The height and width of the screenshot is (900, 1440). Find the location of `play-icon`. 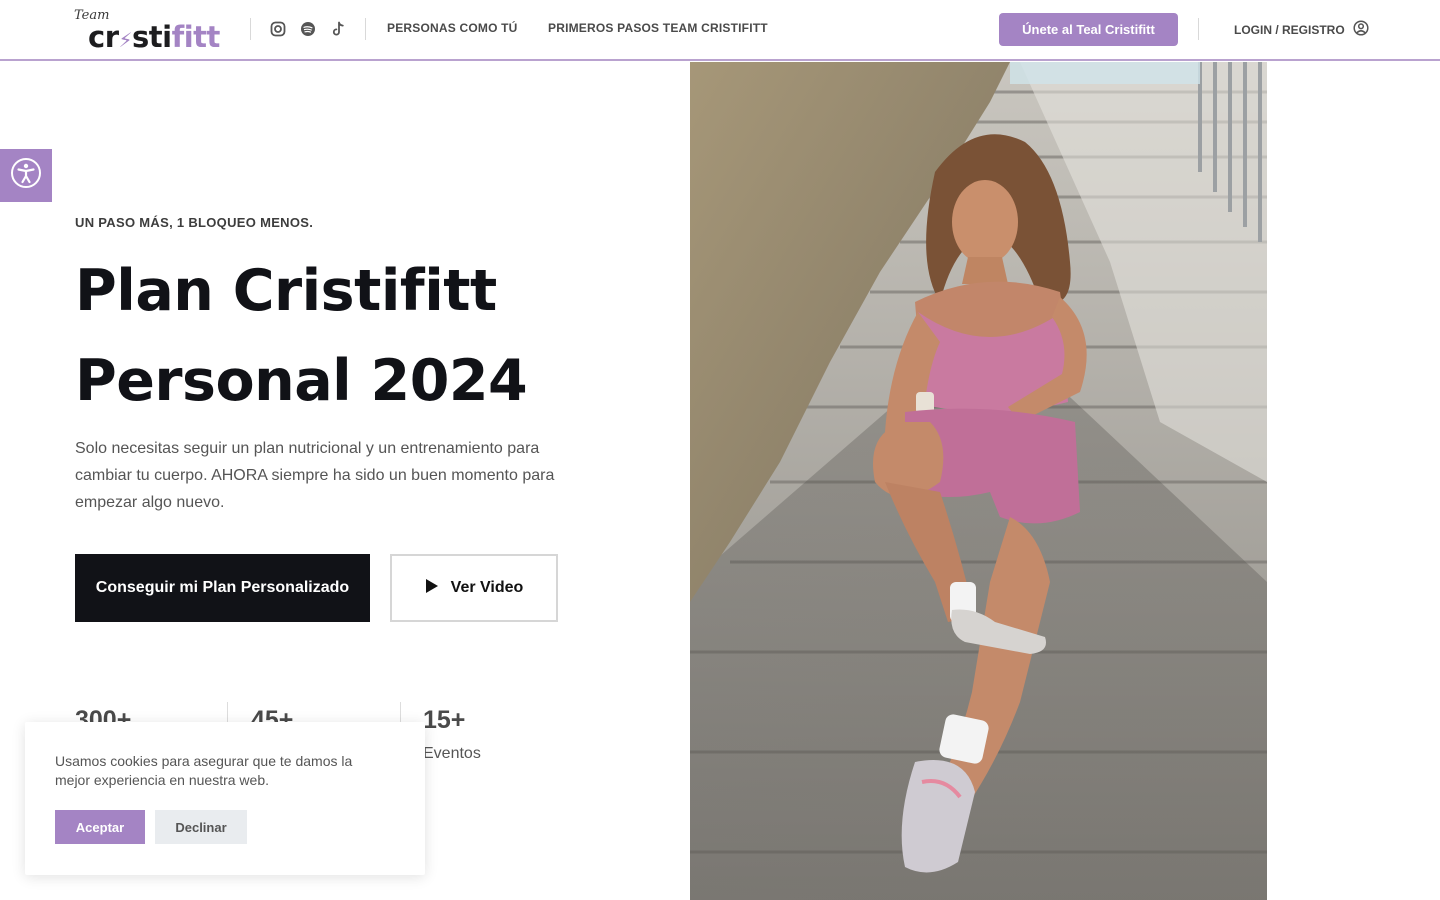

play-icon is located at coordinates (432, 588).